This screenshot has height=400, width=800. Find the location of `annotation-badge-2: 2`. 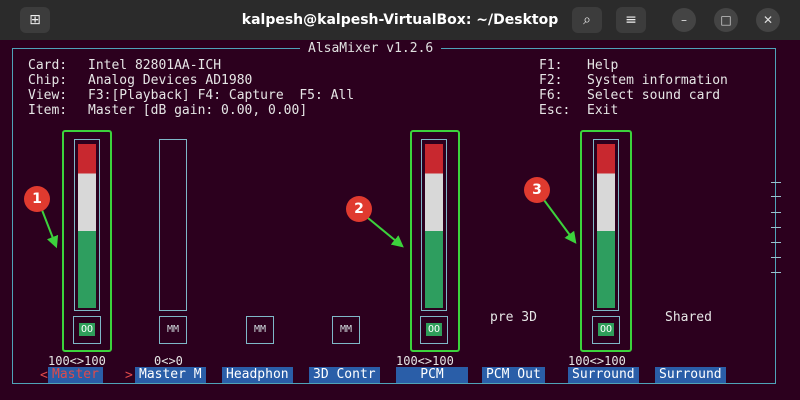

annotation-badge-2: 2 is located at coordinates (359, 209).